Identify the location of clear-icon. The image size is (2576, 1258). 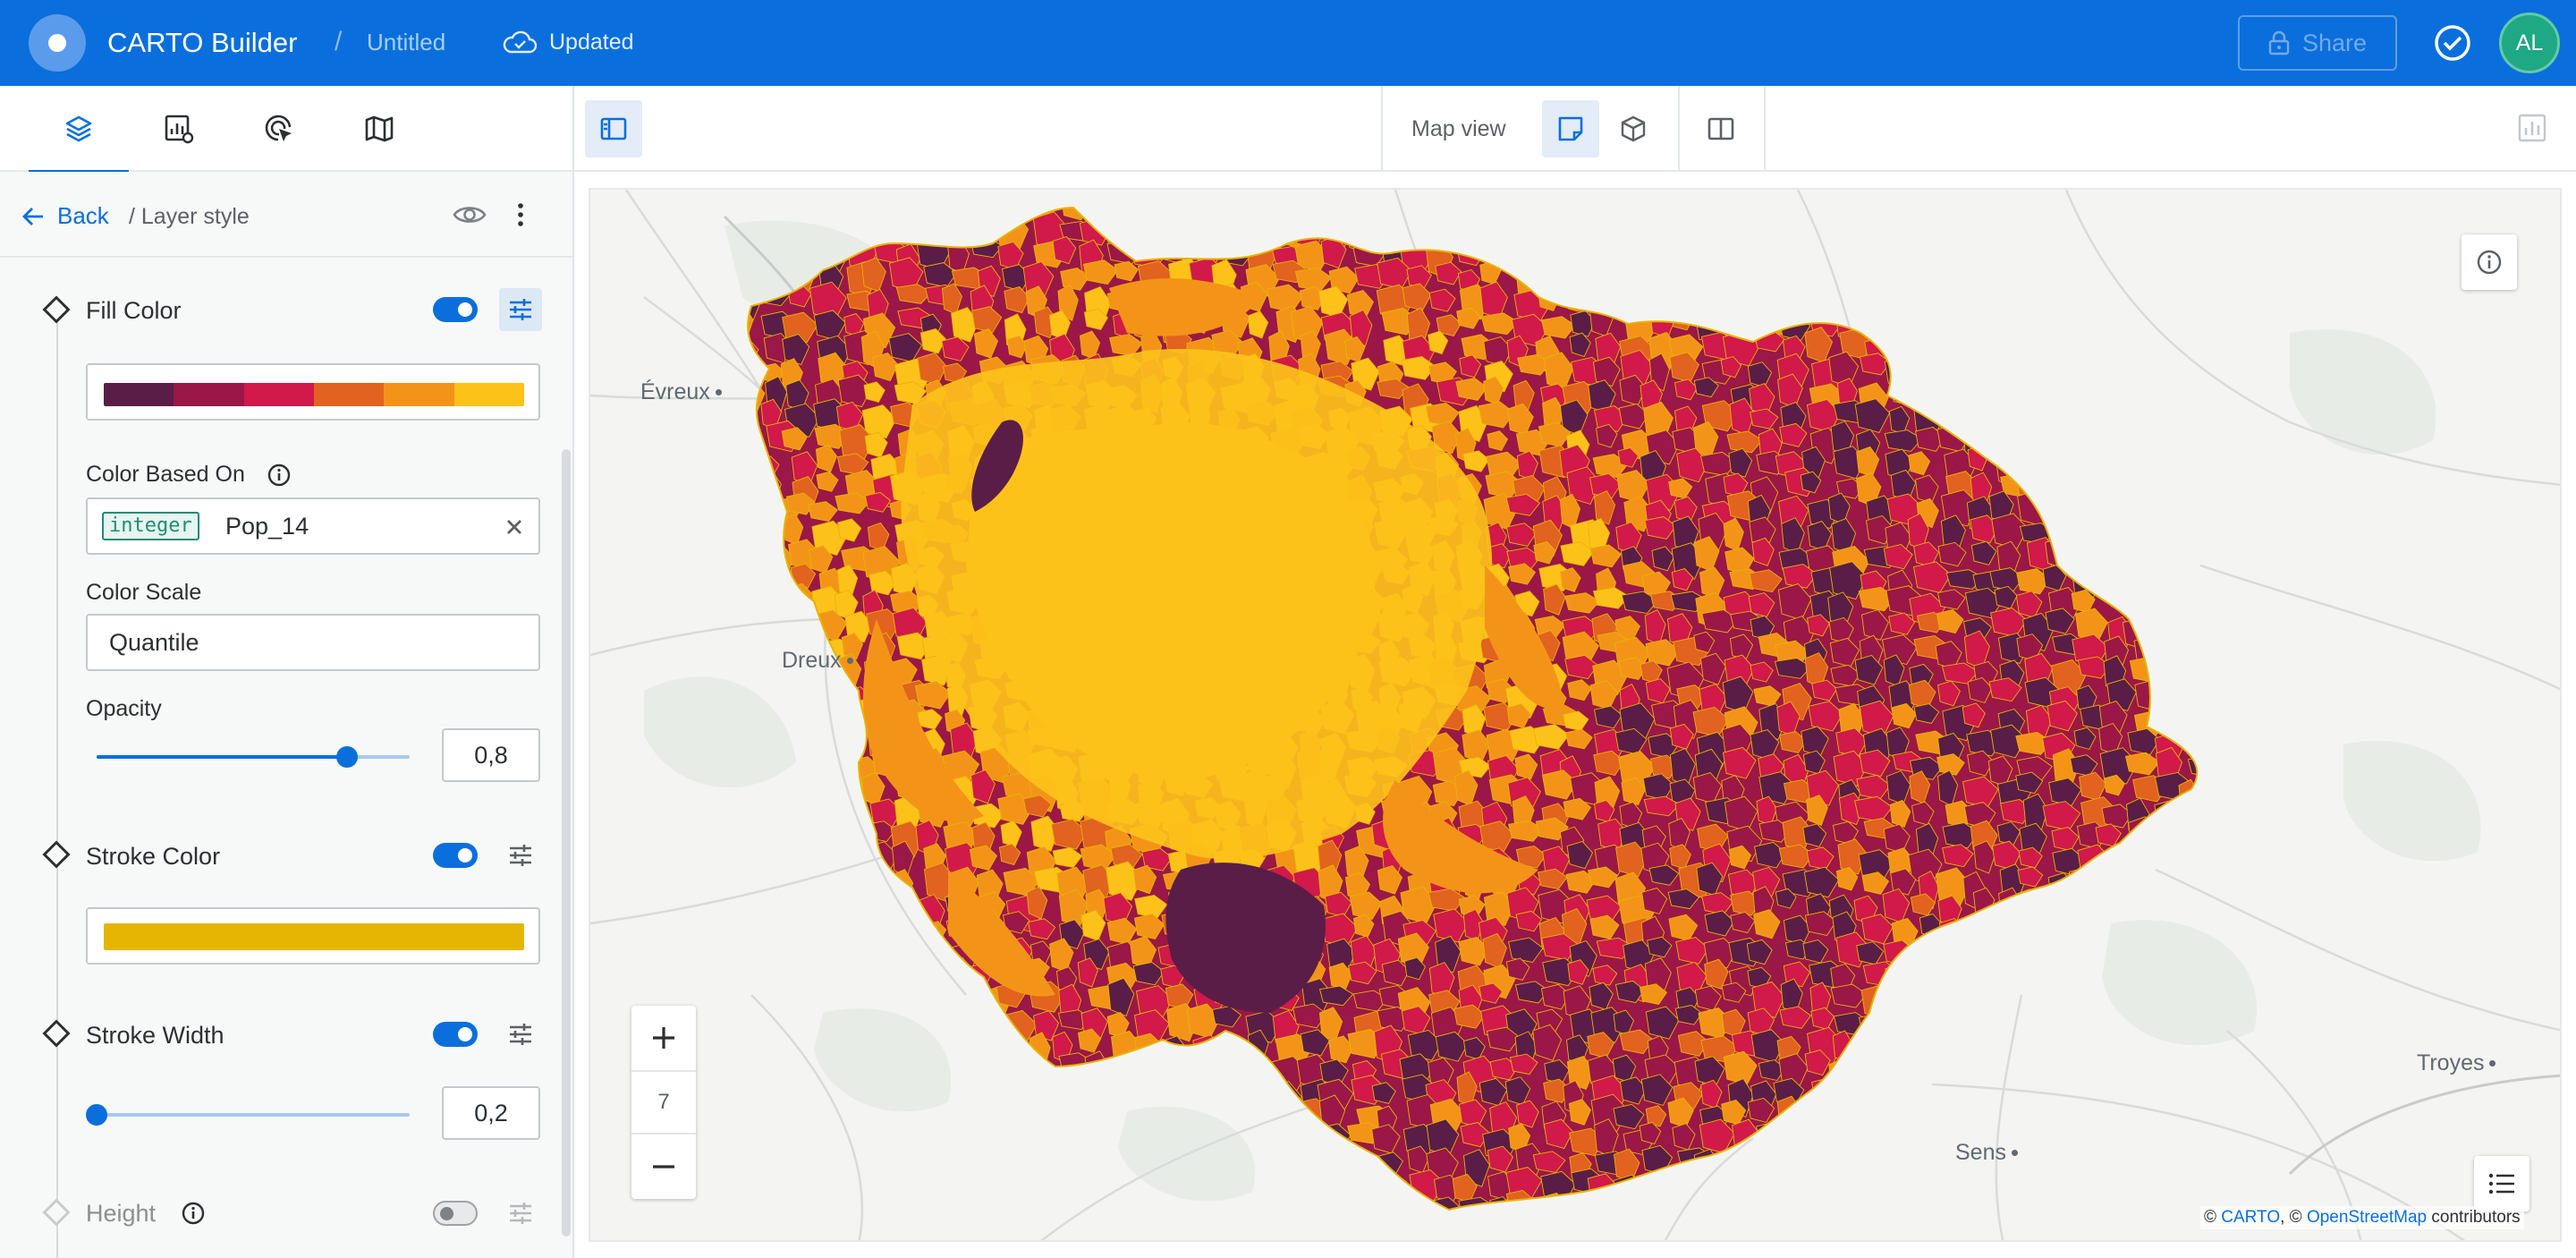
(514, 527).